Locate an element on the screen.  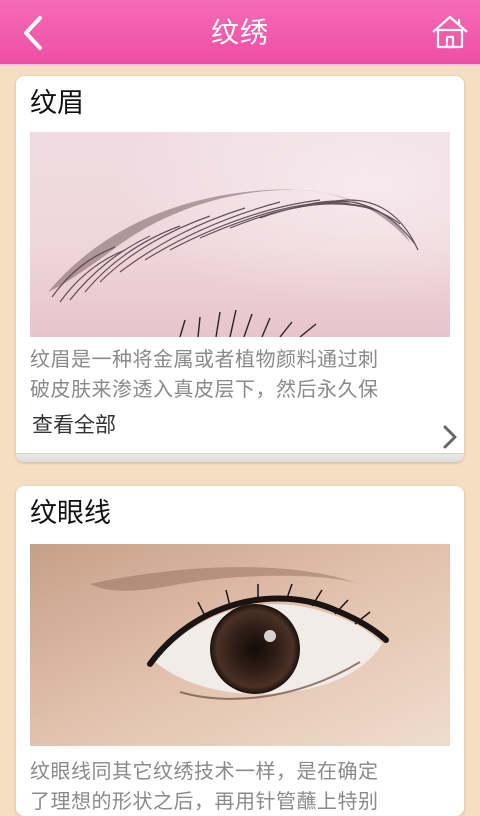
chevron-right-icon is located at coordinates (450, 437).